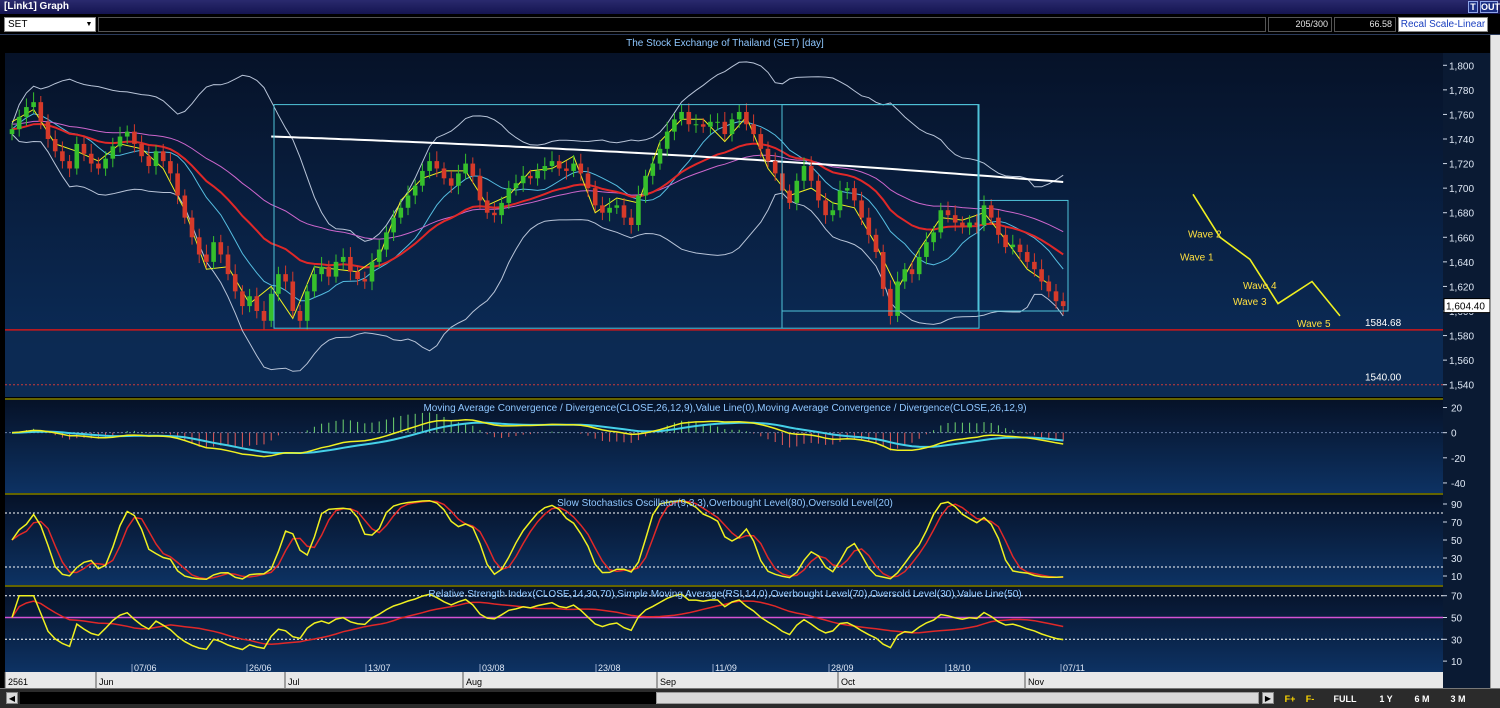  Describe the element at coordinates (1310, 699) in the screenshot. I see `font-smaller-button: F-` at that location.